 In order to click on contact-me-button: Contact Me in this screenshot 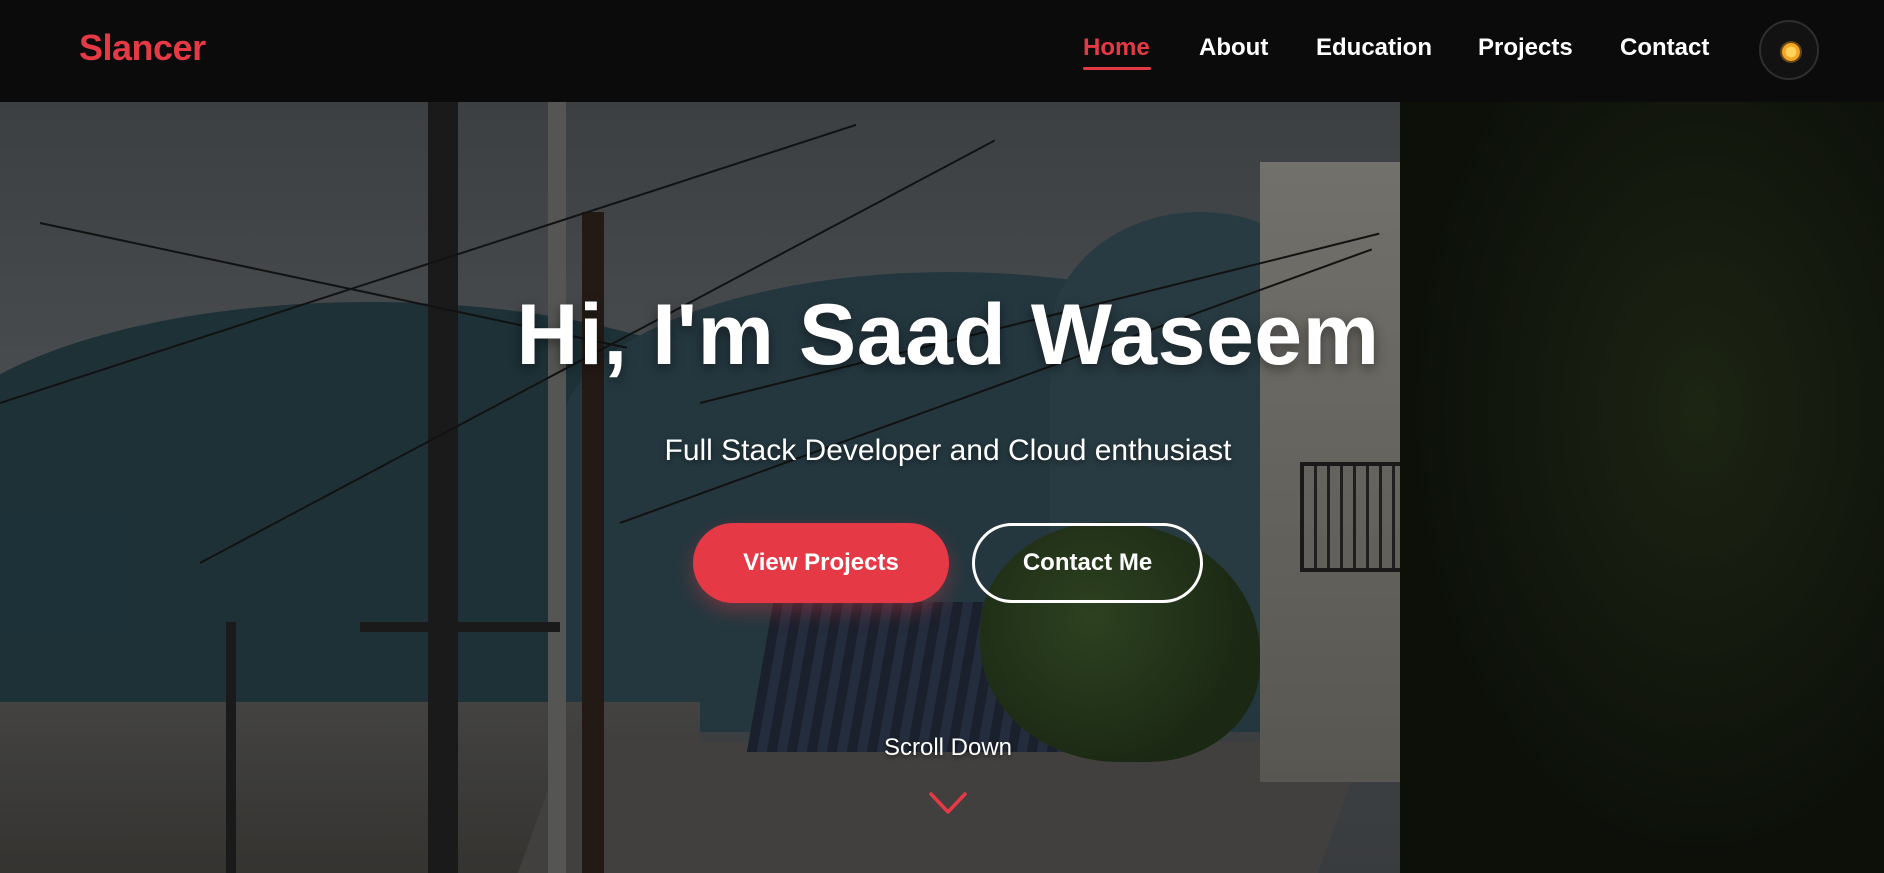, I will do `click(1087, 563)`.